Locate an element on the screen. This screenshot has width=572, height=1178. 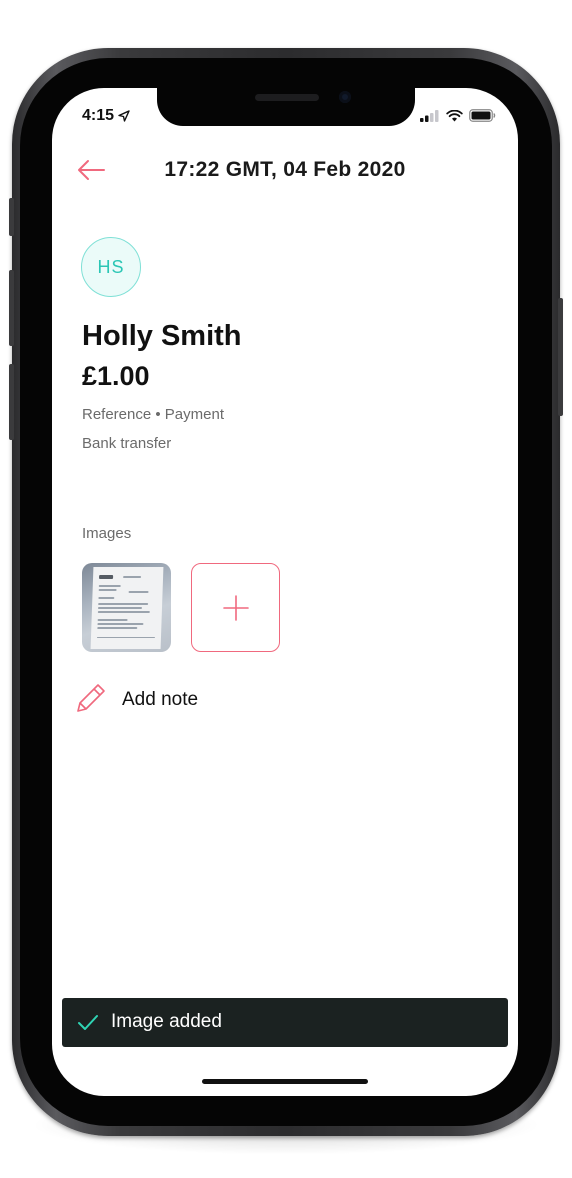
transaction-amount: £1.00 is located at coordinates (116, 376).